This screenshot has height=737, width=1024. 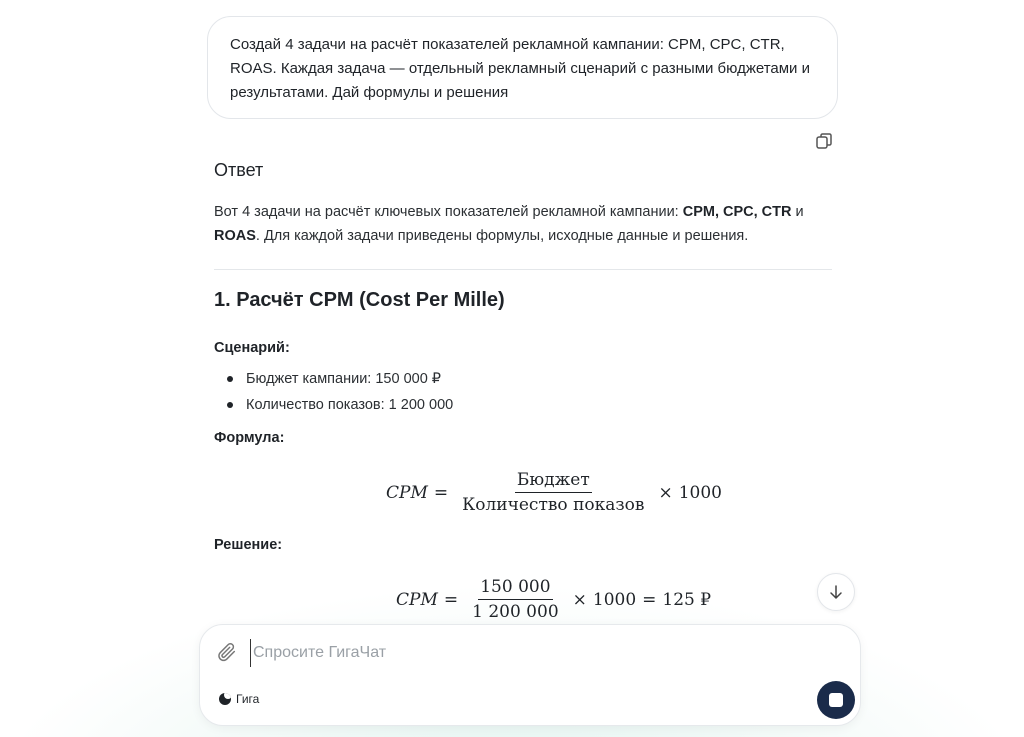 I want to click on message-composer: Гига, so click(x=530, y=675).